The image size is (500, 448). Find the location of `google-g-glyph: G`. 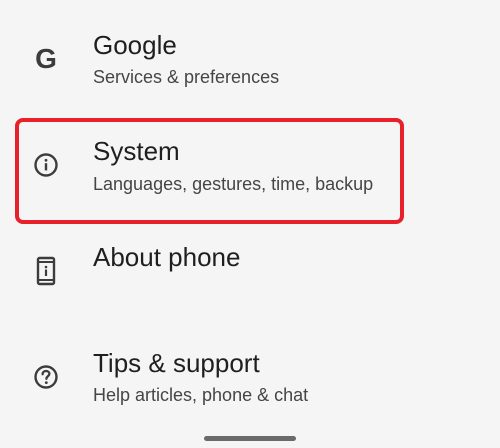

google-g-glyph: G is located at coordinates (46, 58).